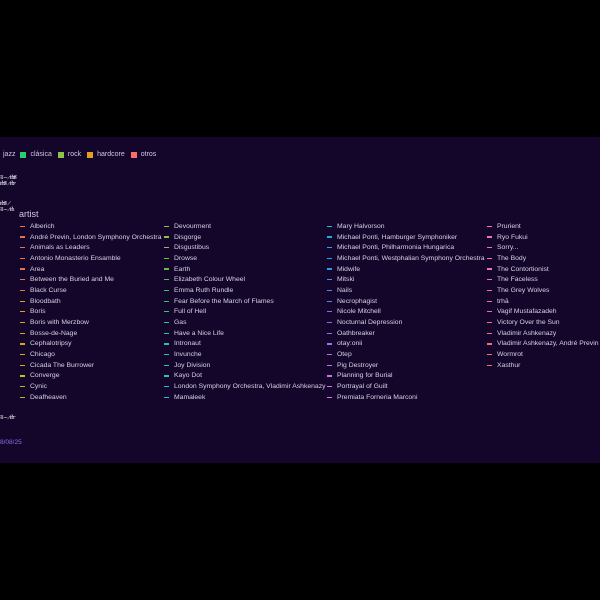 The image size is (600, 600). I want to click on date-label: 8/08/25, so click(11, 442).